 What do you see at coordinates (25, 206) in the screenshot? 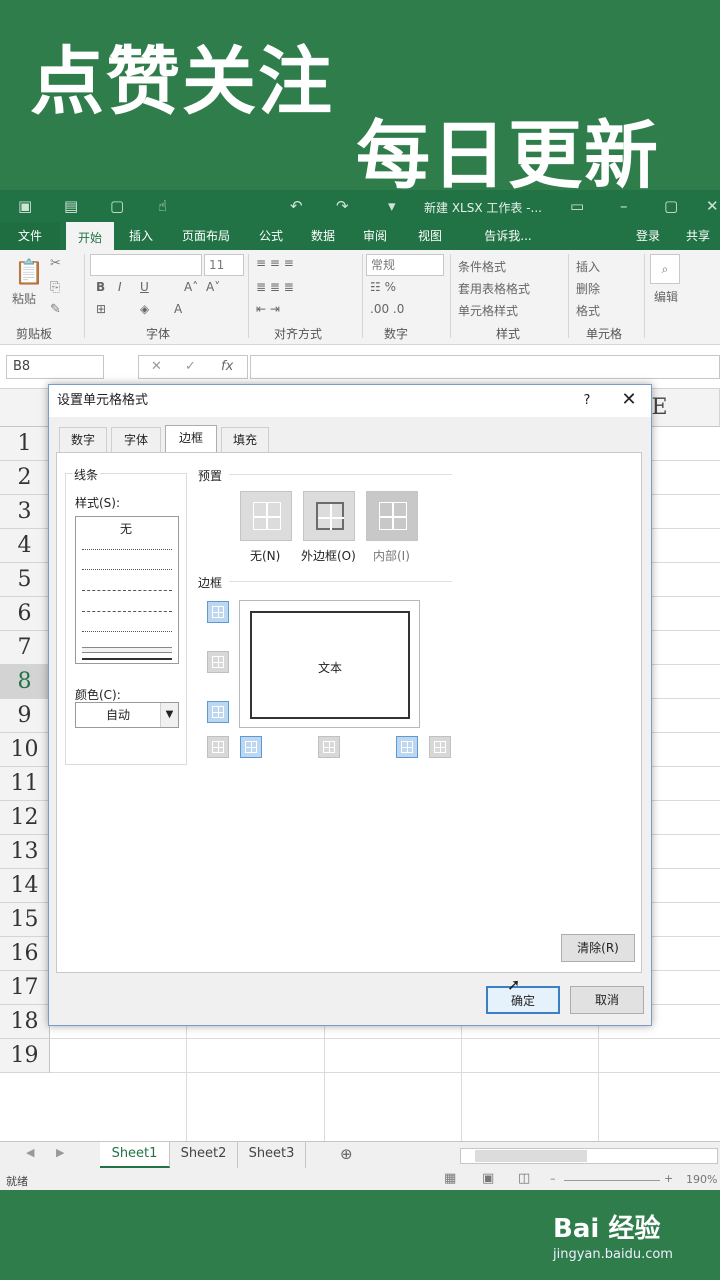
I see `save-icon: ▣` at bounding box center [25, 206].